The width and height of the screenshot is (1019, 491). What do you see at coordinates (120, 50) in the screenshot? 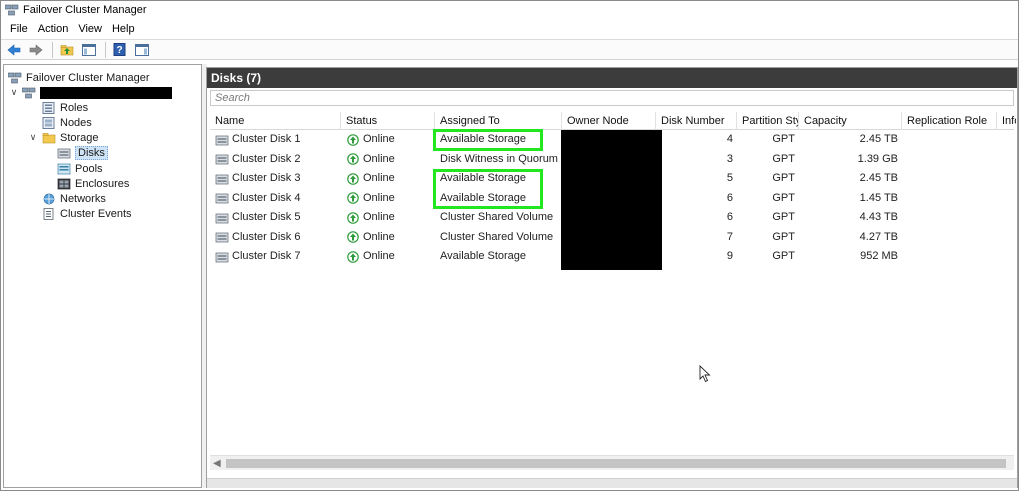
I see `help-button: ?` at bounding box center [120, 50].